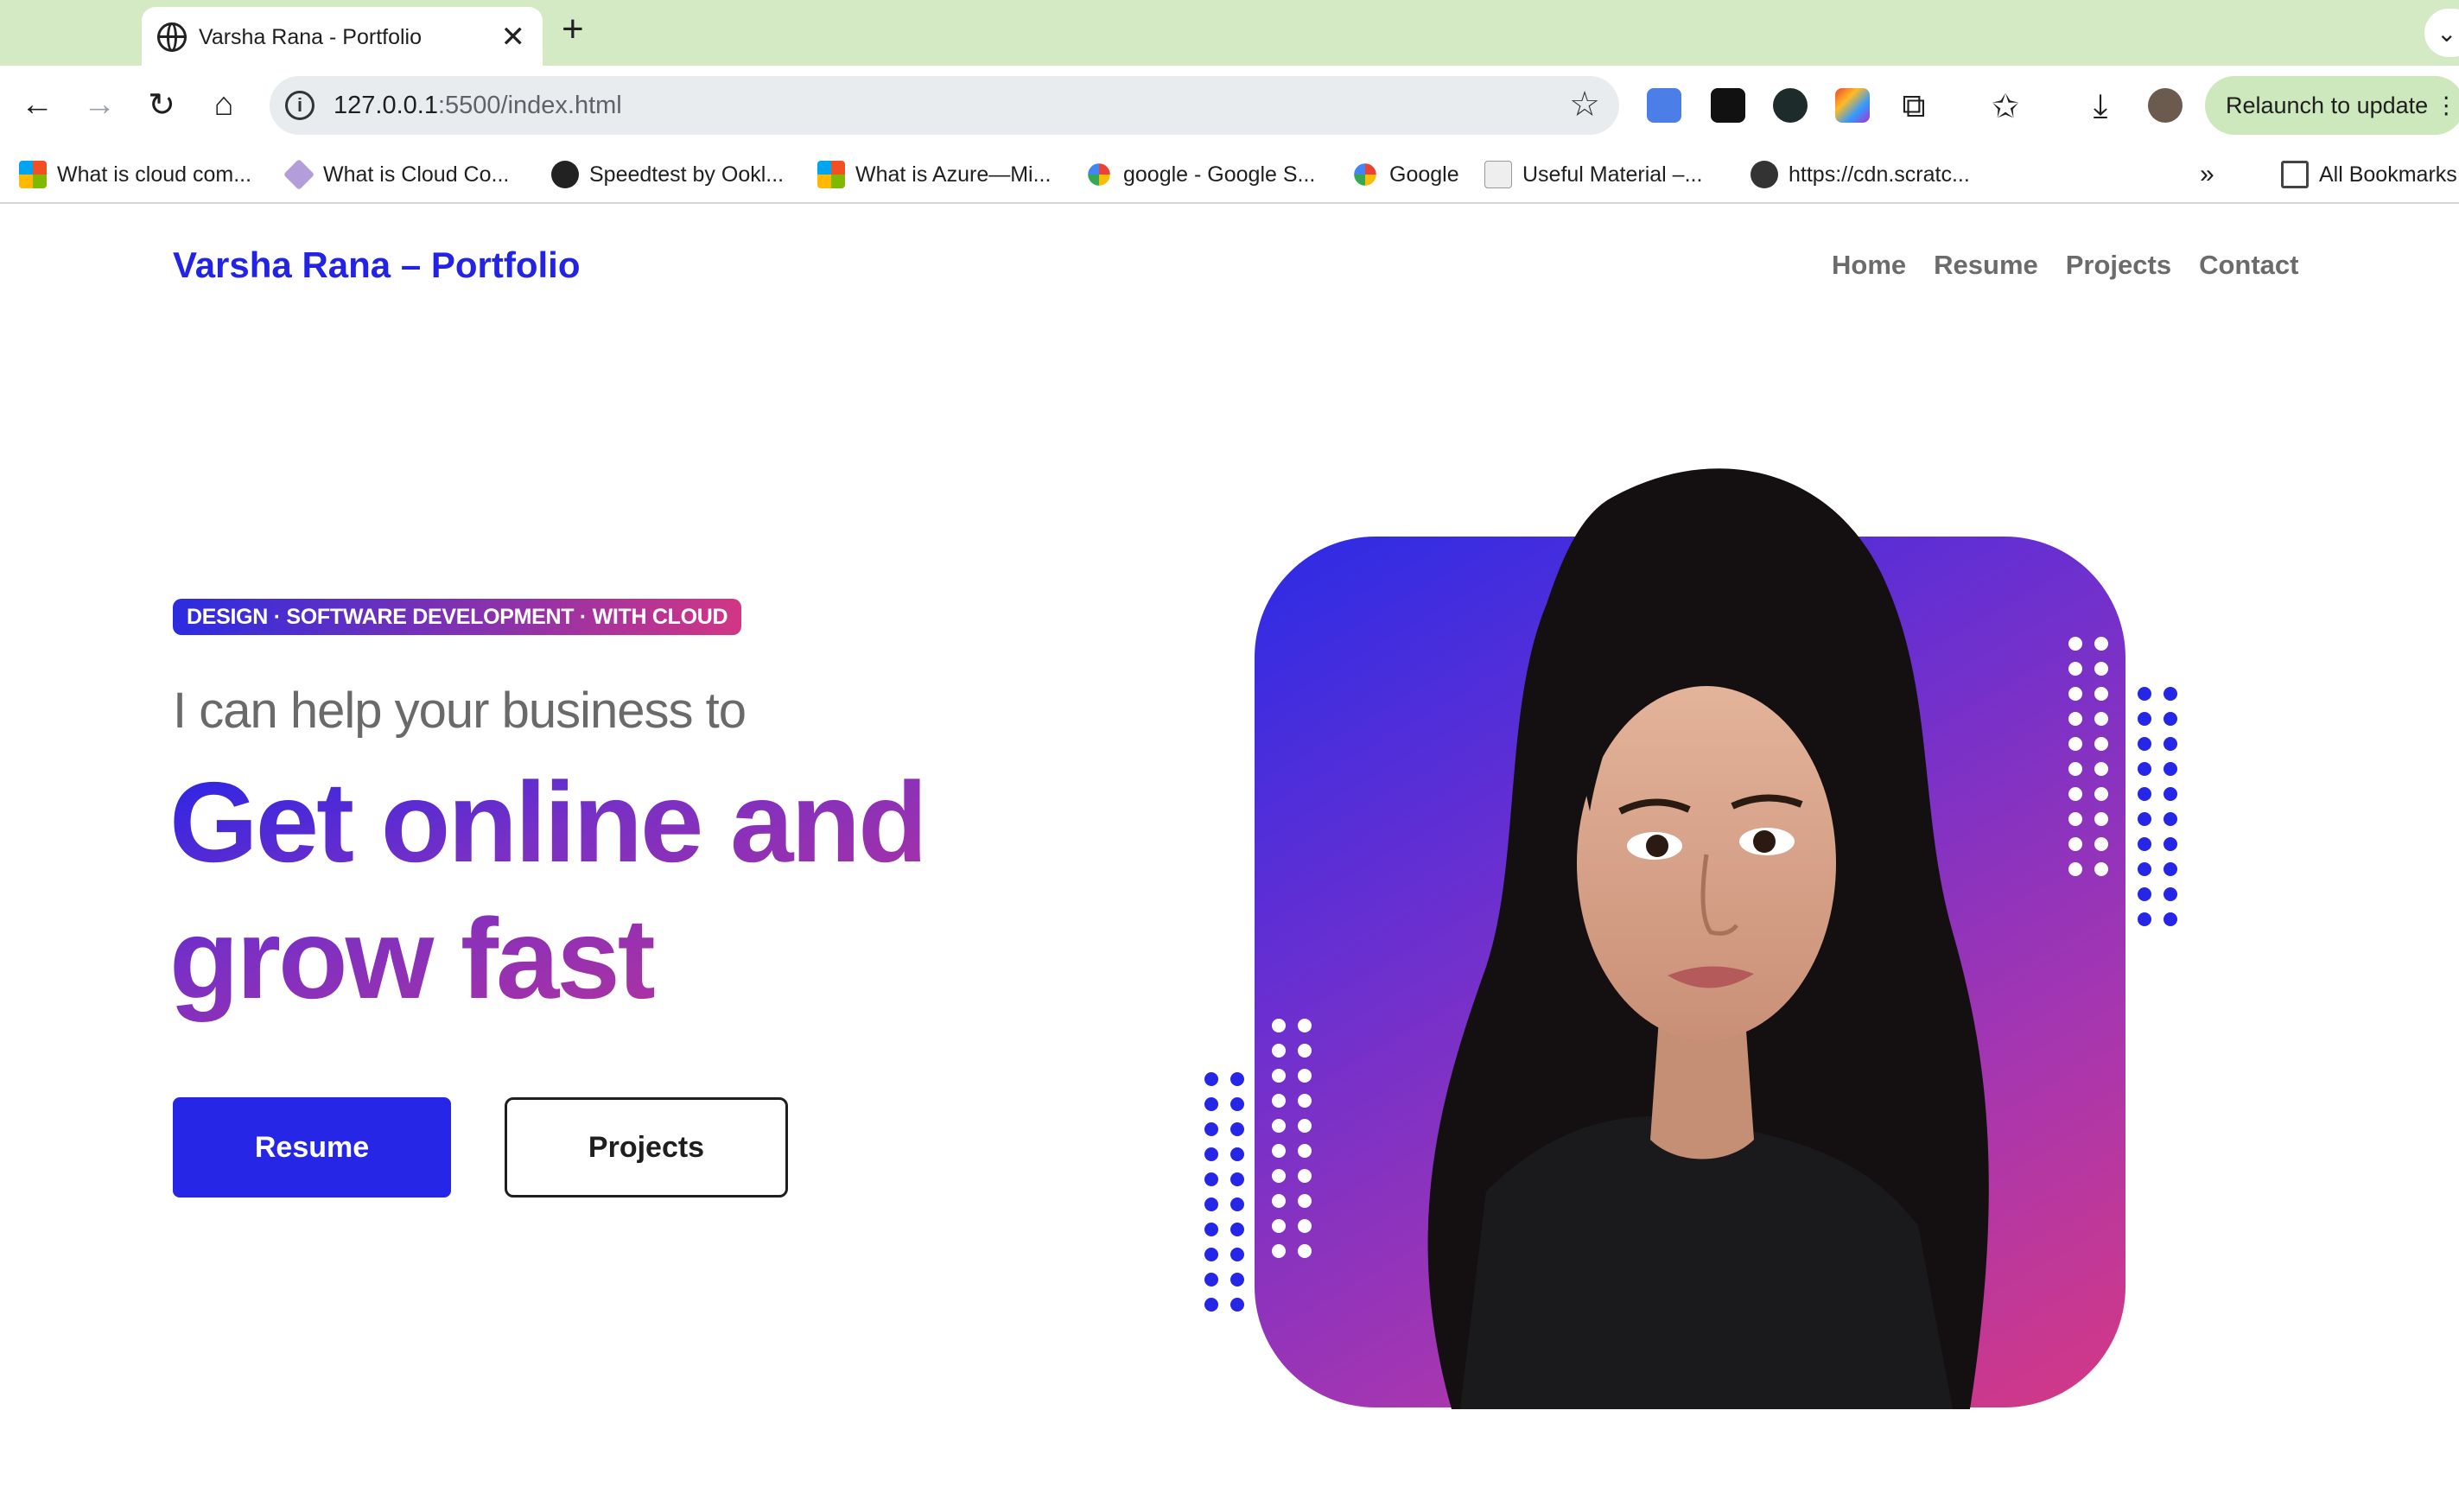 The image size is (2459, 1512). I want to click on headline-line-2: grow fast, so click(411, 958).